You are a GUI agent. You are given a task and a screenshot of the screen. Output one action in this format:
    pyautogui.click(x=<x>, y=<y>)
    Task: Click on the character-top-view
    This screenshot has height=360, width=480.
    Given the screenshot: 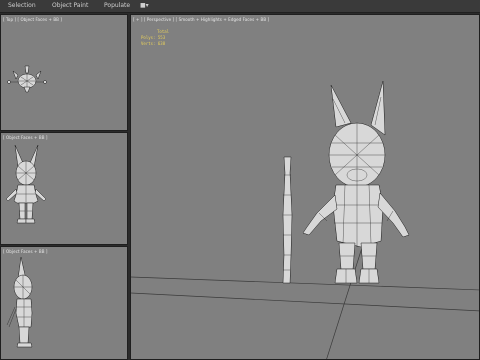 What is the action you would take?
    pyautogui.click(x=27, y=79)
    